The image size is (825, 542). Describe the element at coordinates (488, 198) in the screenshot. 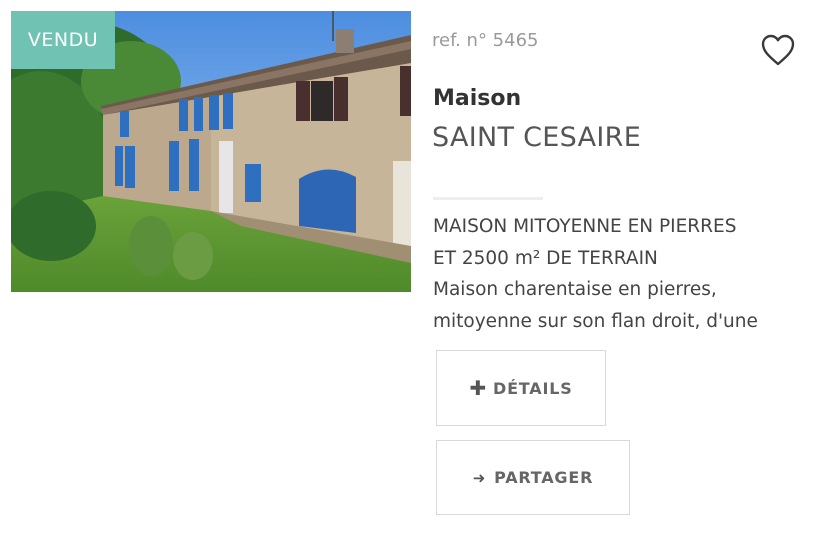

I see `divider` at that location.